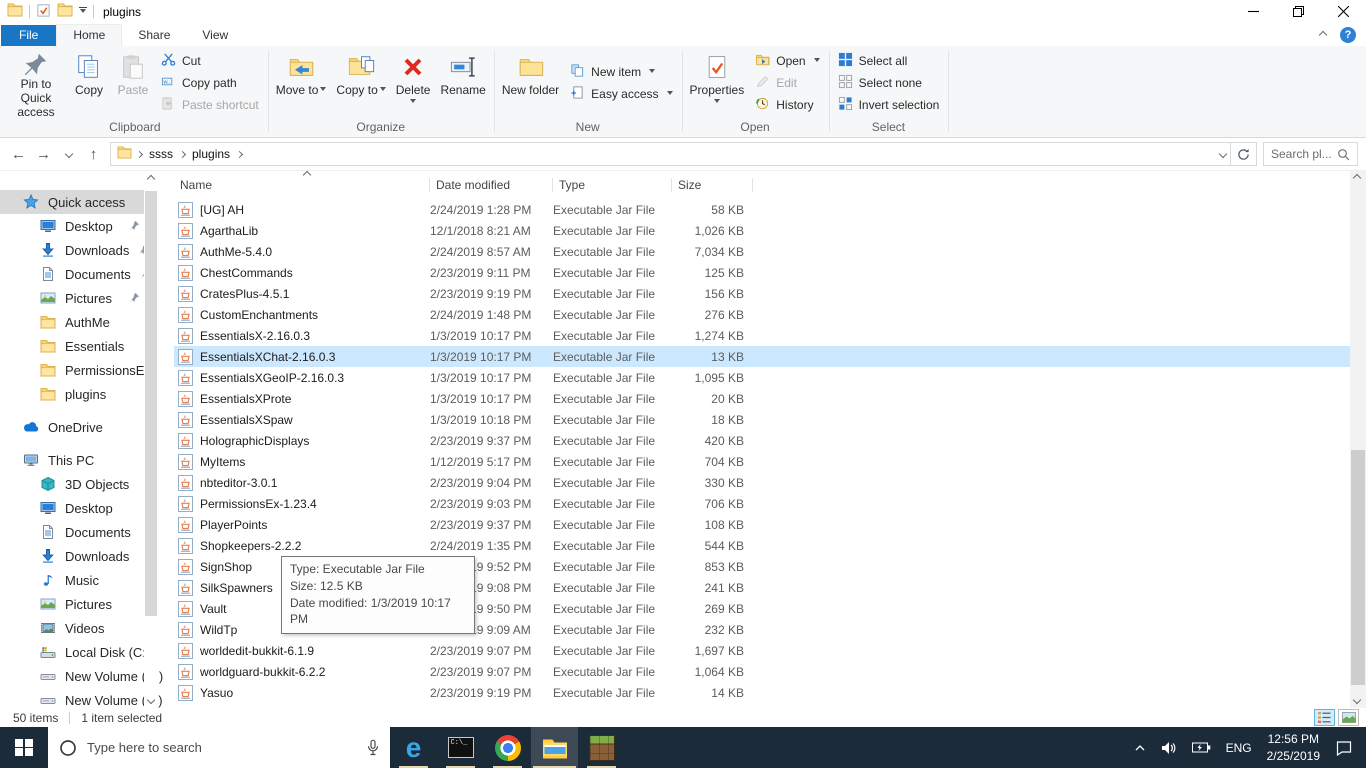 This screenshot has width=1366, height=768. I want to click on scrollbar-thumb, so click(151, 403).